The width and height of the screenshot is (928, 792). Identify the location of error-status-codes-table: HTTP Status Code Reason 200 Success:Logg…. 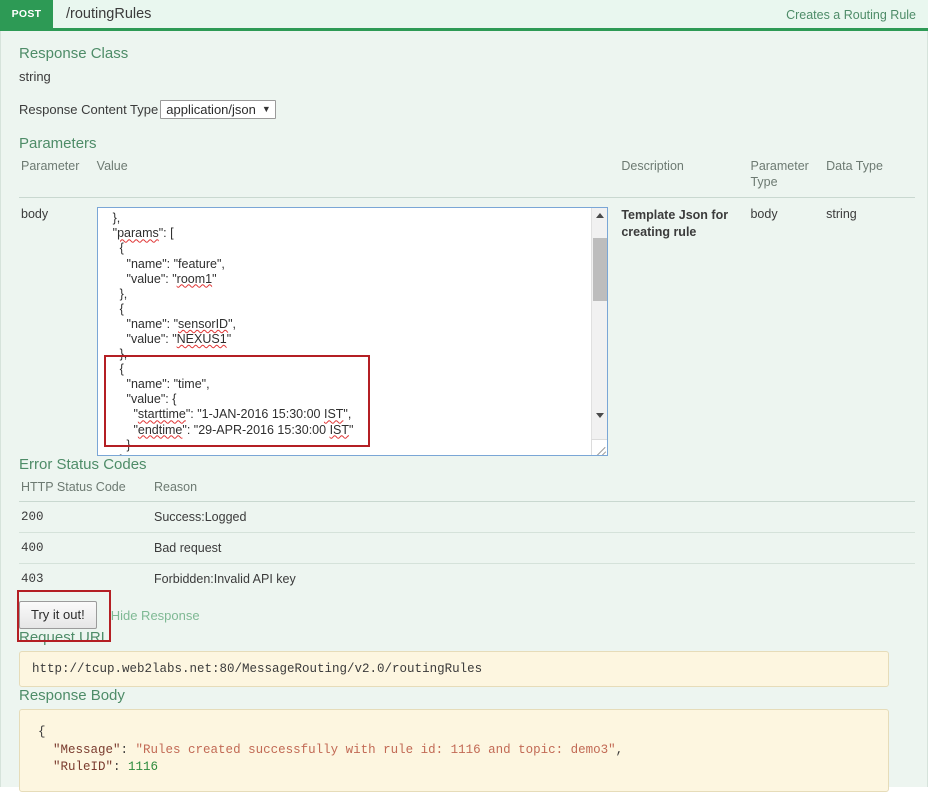
(467, 536).